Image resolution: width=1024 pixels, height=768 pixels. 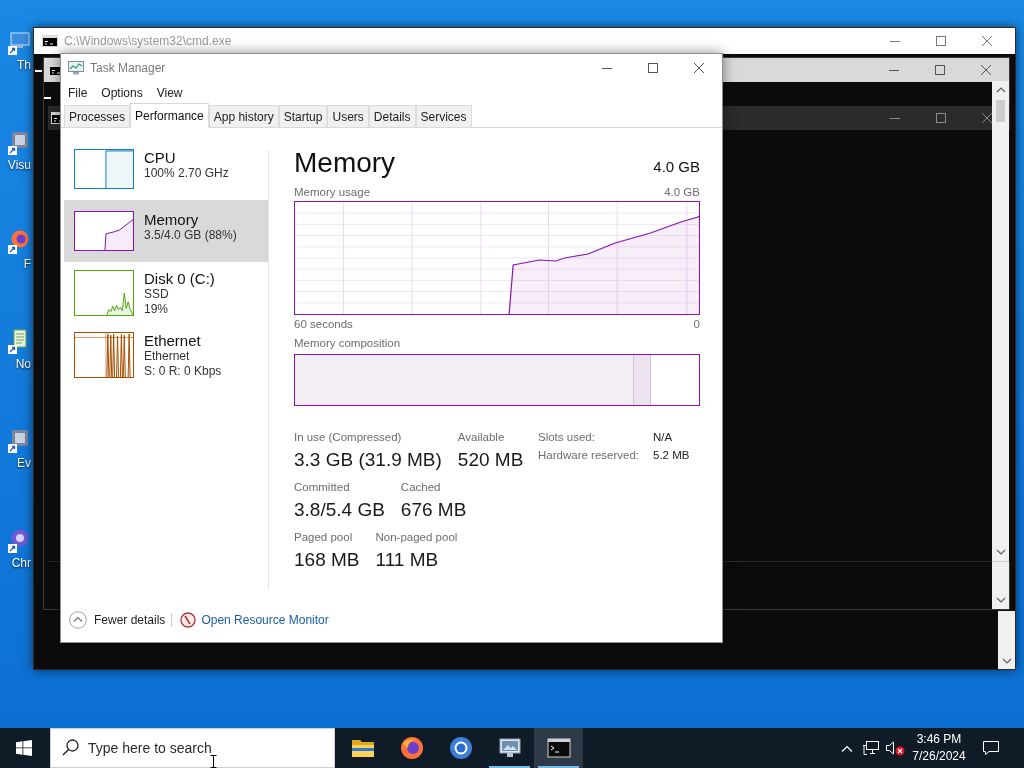 What do you see at coordinates (97, 116) in the screenshot?
I see `tab: Processes` at bounding box center [97, 116].